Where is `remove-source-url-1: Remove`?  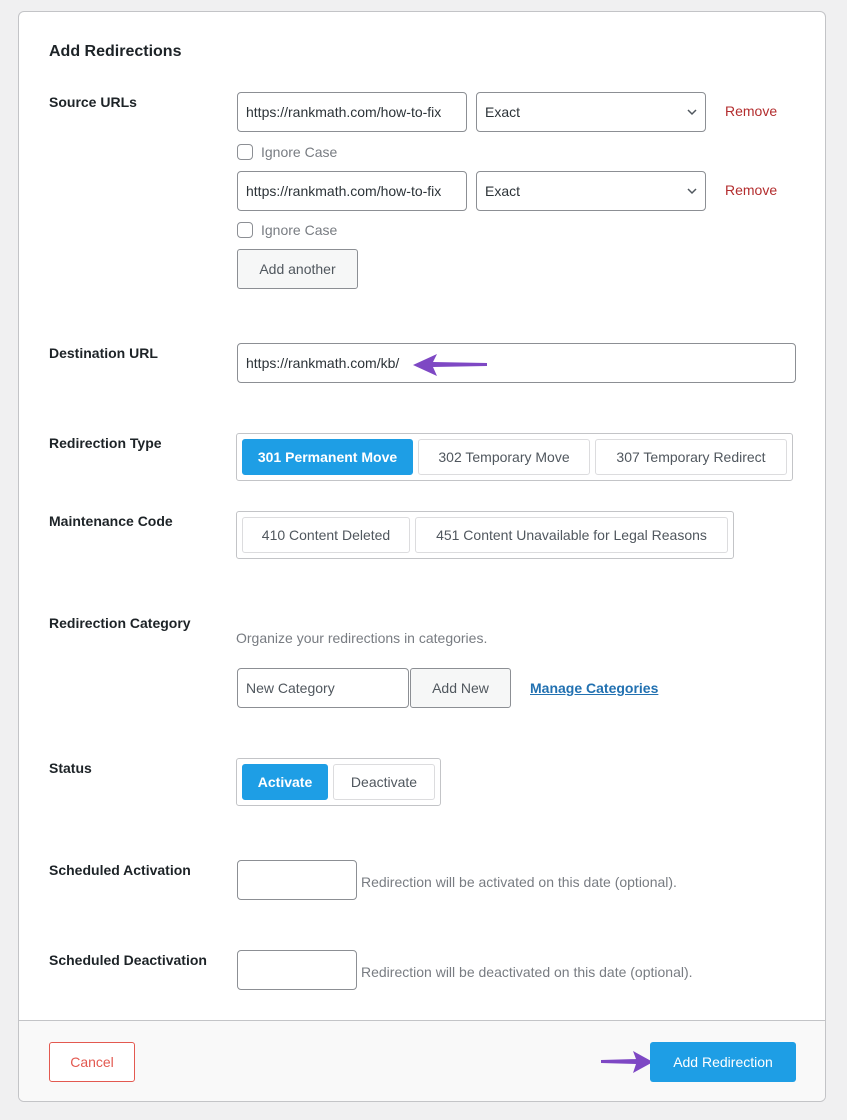 remove-source-url-1: Remove is located at coordinates (751, 111).